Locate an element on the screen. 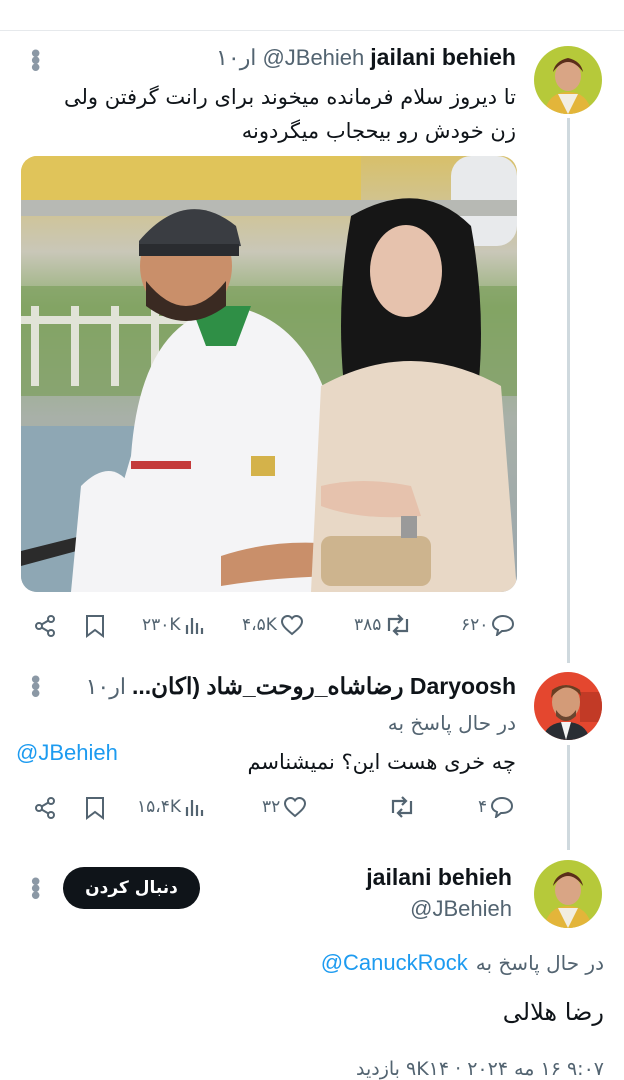  tweet3-author-name: jailani behieh is located at coordinates (439, 877).